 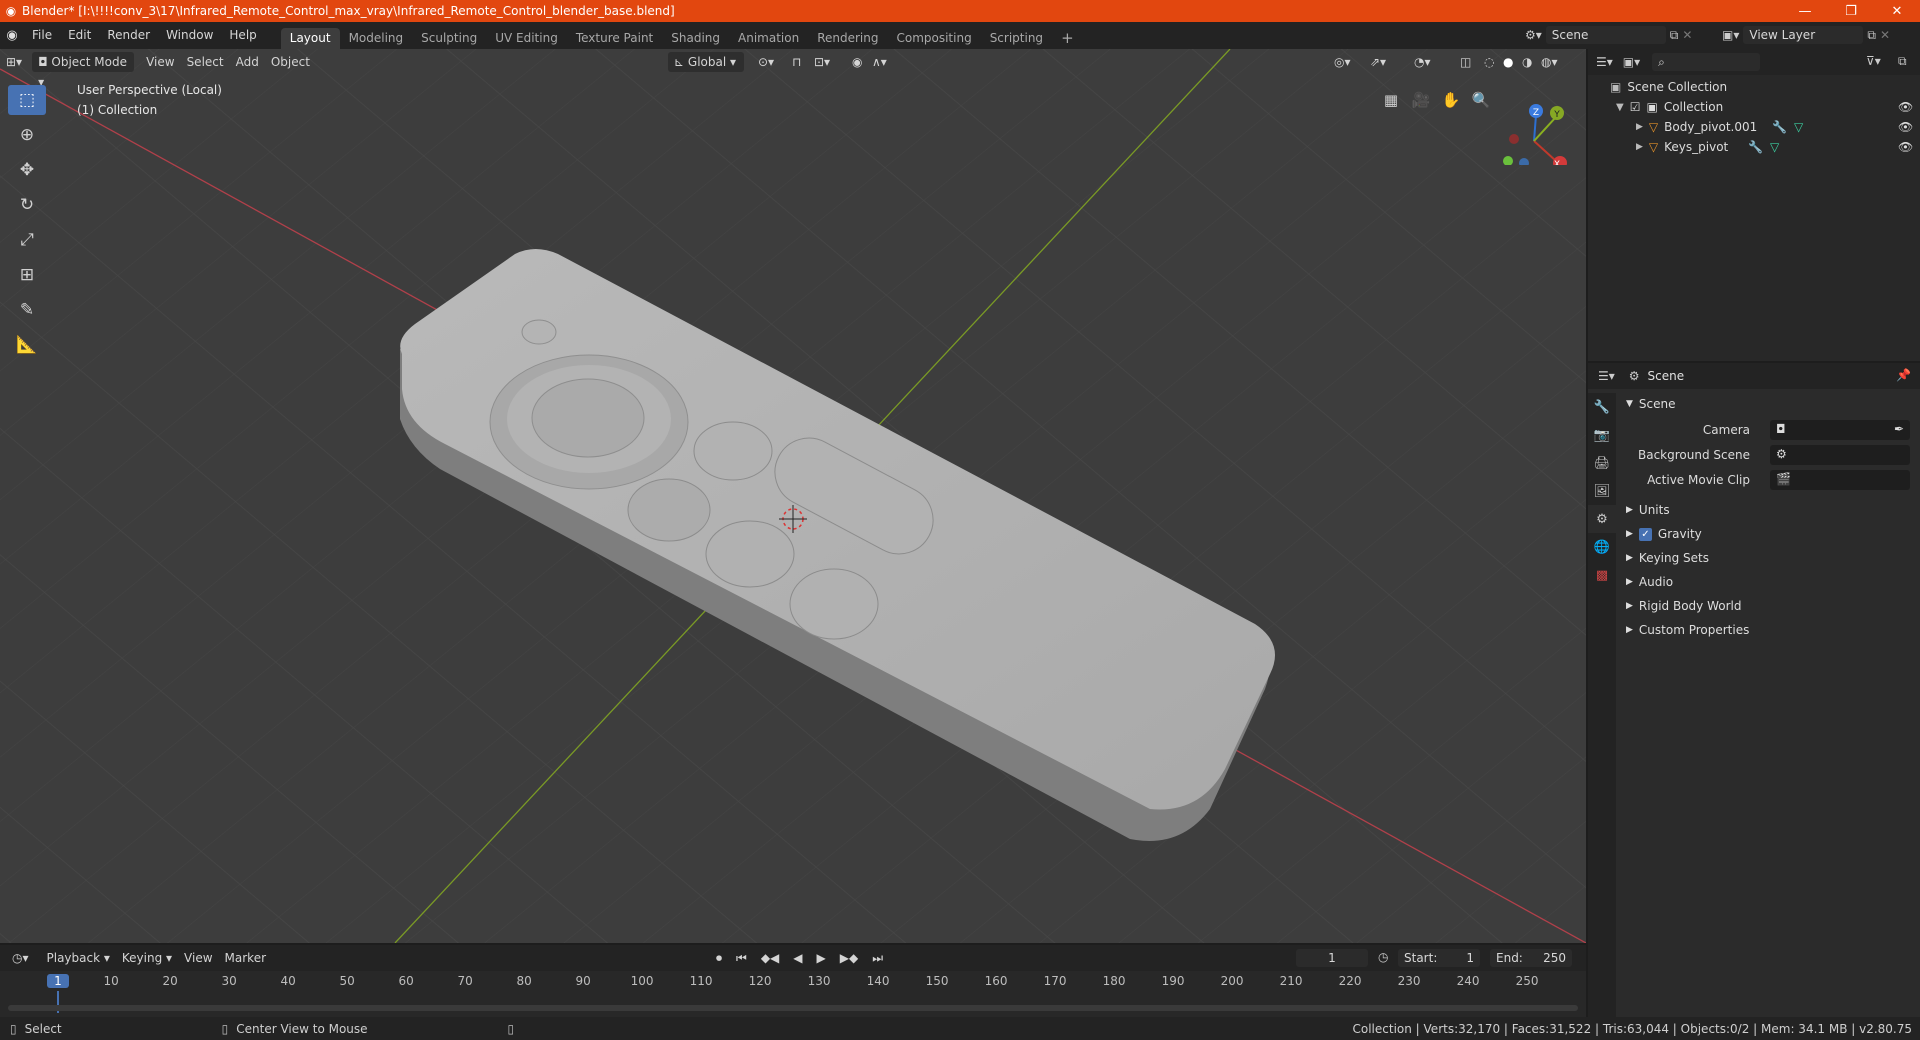 I want to click on gravity-checkbox: ✓, so click(x=1645, y=534).